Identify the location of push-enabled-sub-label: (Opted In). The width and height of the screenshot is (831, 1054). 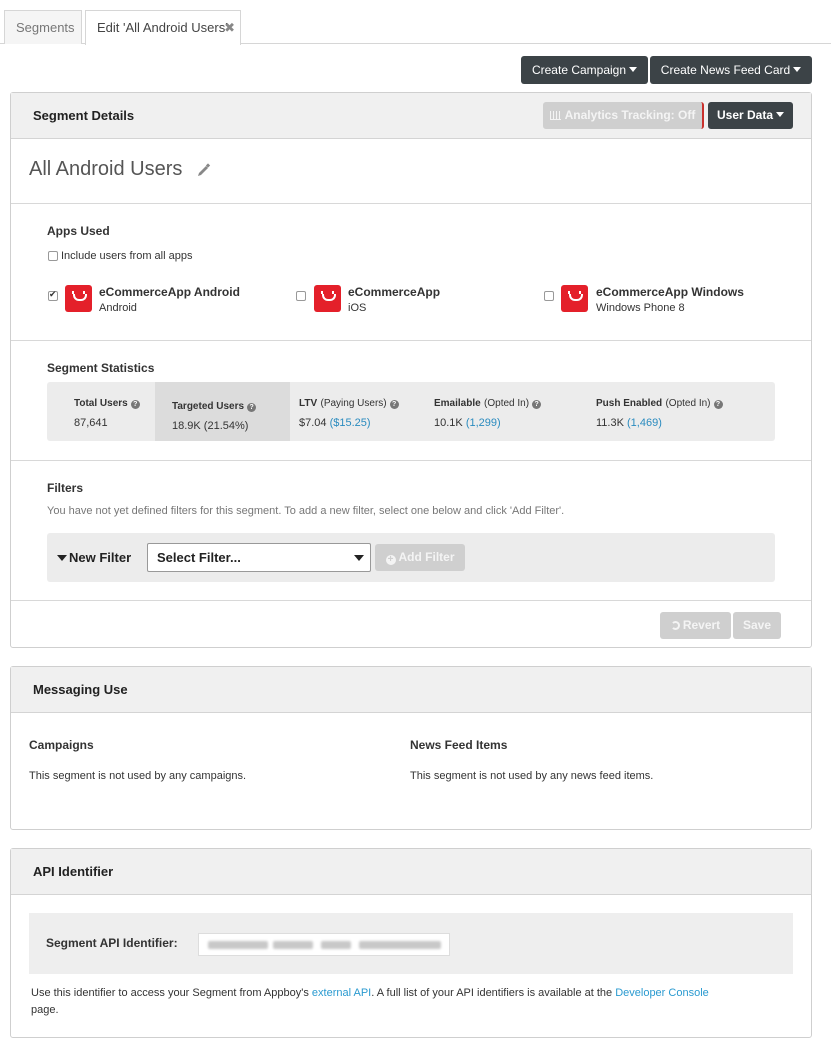
(688, 403).